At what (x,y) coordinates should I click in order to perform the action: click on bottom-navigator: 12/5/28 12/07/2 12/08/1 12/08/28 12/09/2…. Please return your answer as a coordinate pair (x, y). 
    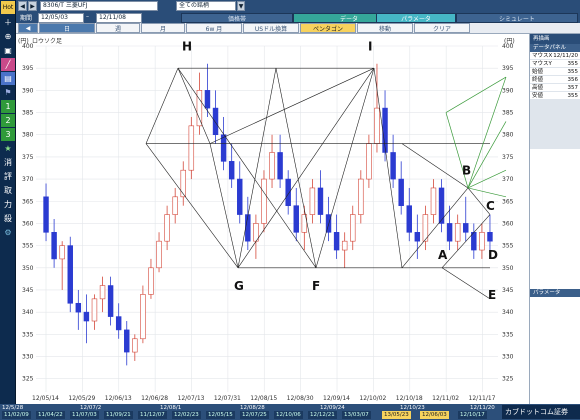
    Looking at the image, I should click on (290, 412).